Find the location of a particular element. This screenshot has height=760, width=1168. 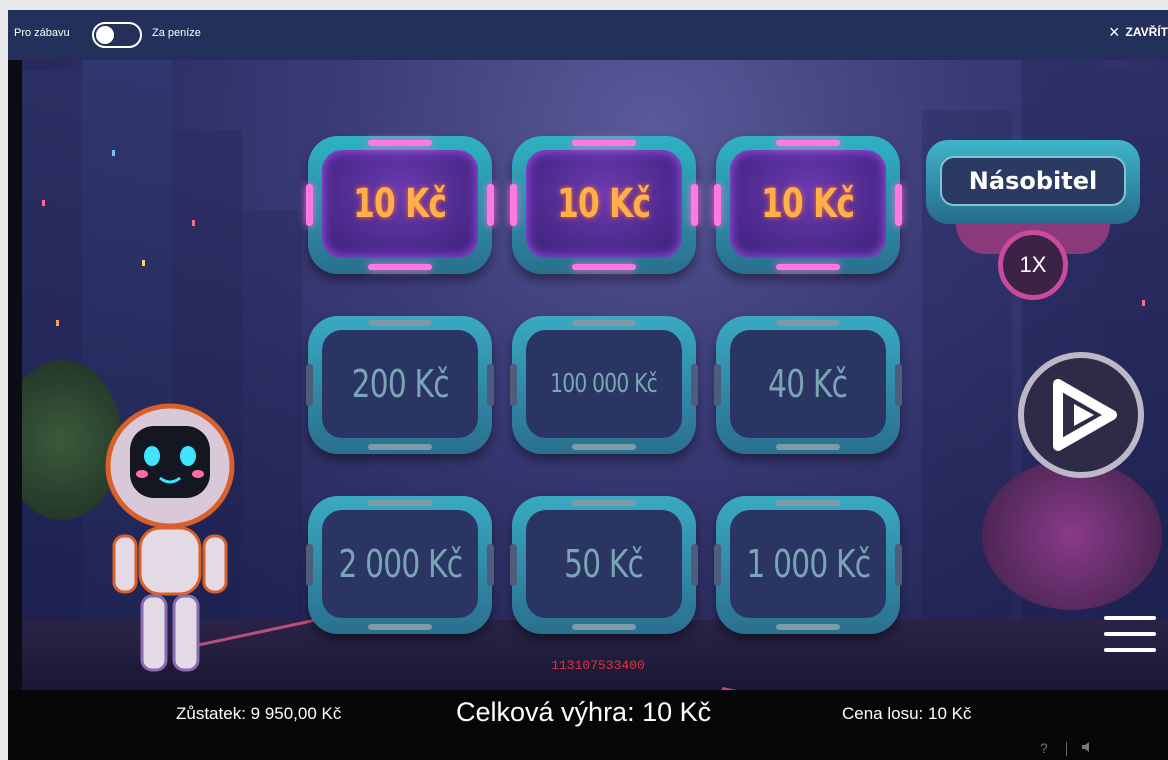

tile-value: 50 Kč is located at coordinates (604, 564).